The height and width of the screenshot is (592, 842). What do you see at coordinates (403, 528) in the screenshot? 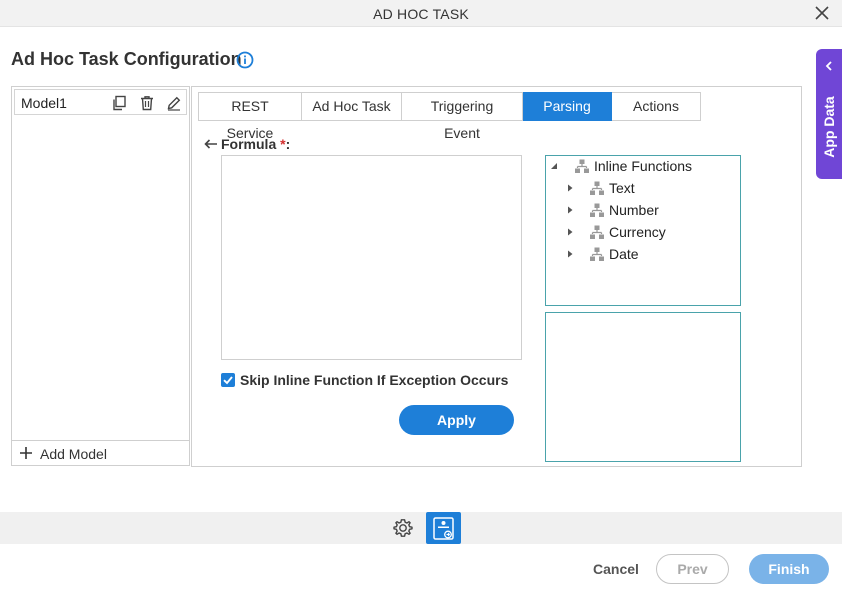
I see `gear-icon` at bounding box center [403, 528].